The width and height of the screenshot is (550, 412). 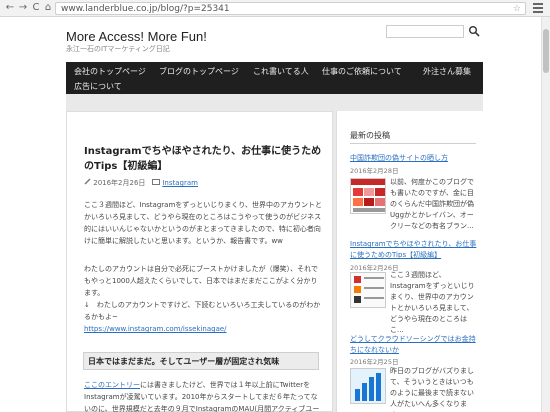 What do you see at coordinates (112, 385) in the screenshot?
I see `entry-link: ここのエントリー` at bounding box center [112, 385].